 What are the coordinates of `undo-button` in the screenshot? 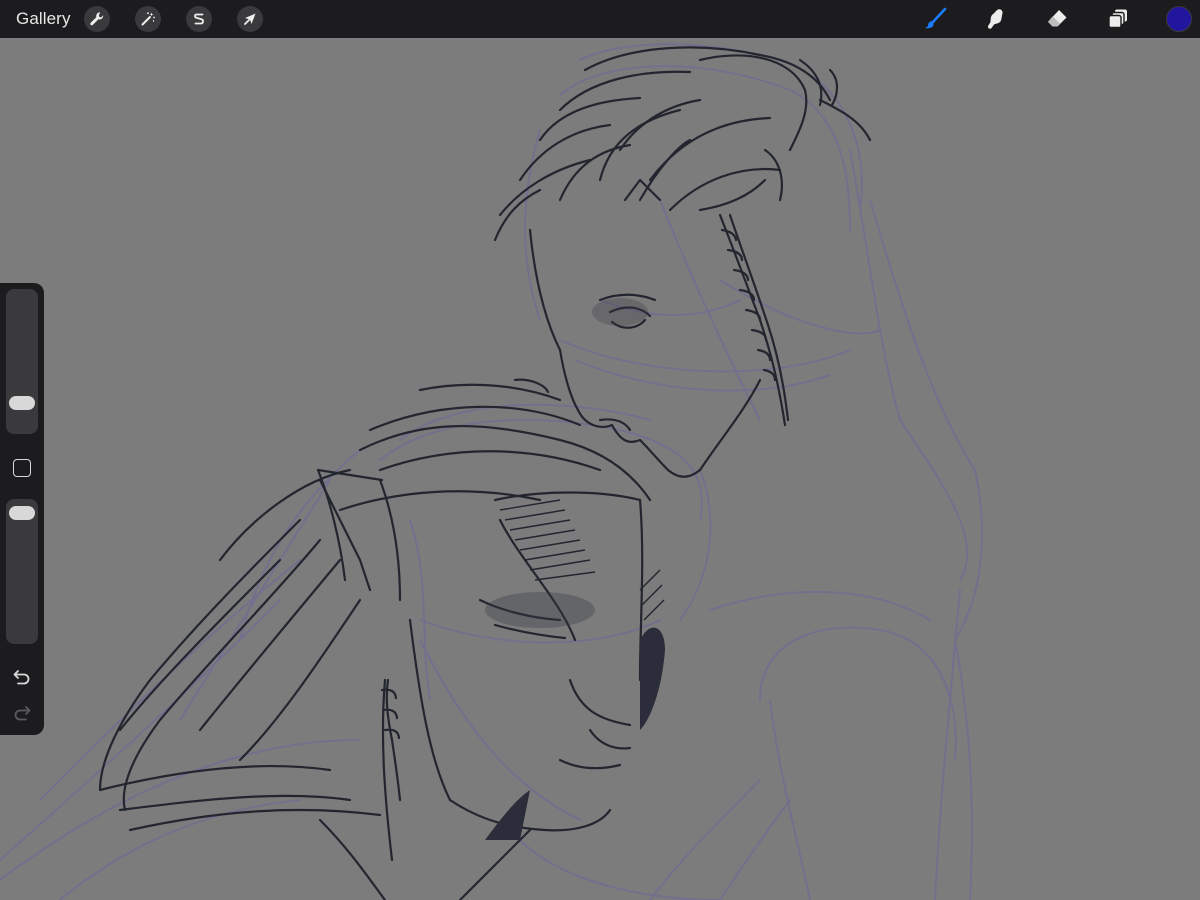 It's located at (22, 677).